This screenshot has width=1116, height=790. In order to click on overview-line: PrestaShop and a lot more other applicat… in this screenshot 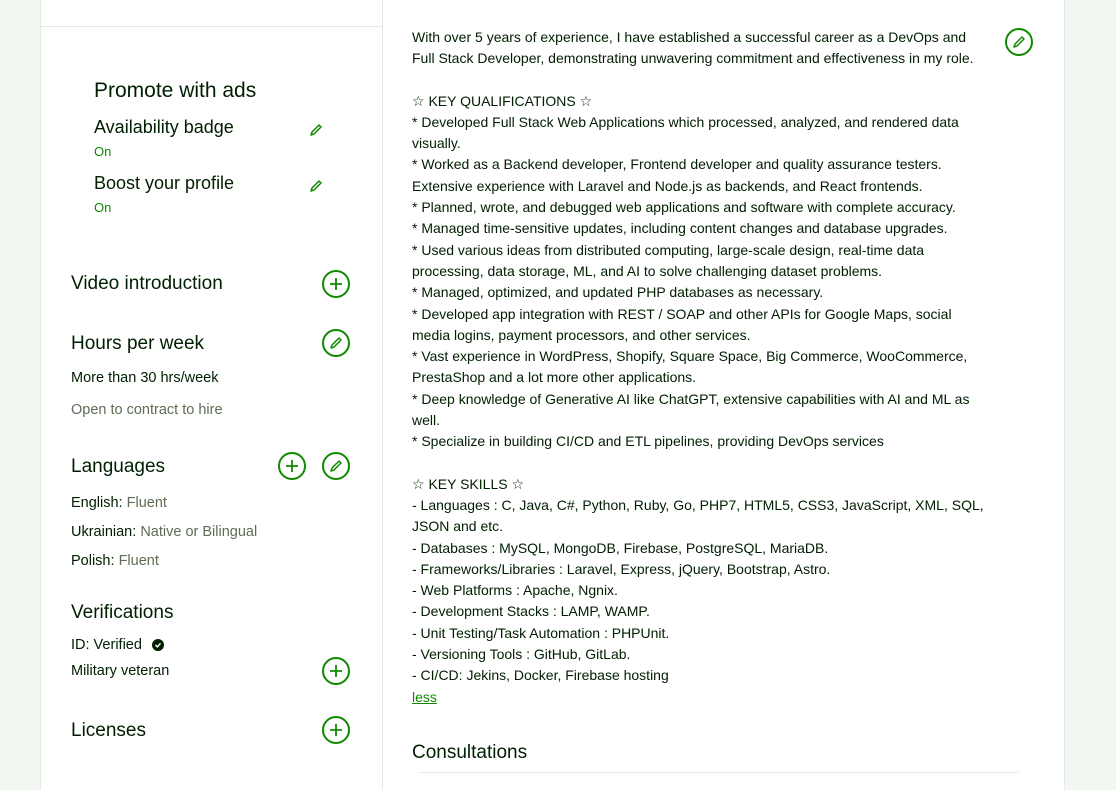, I will do `click(554, 377)`.